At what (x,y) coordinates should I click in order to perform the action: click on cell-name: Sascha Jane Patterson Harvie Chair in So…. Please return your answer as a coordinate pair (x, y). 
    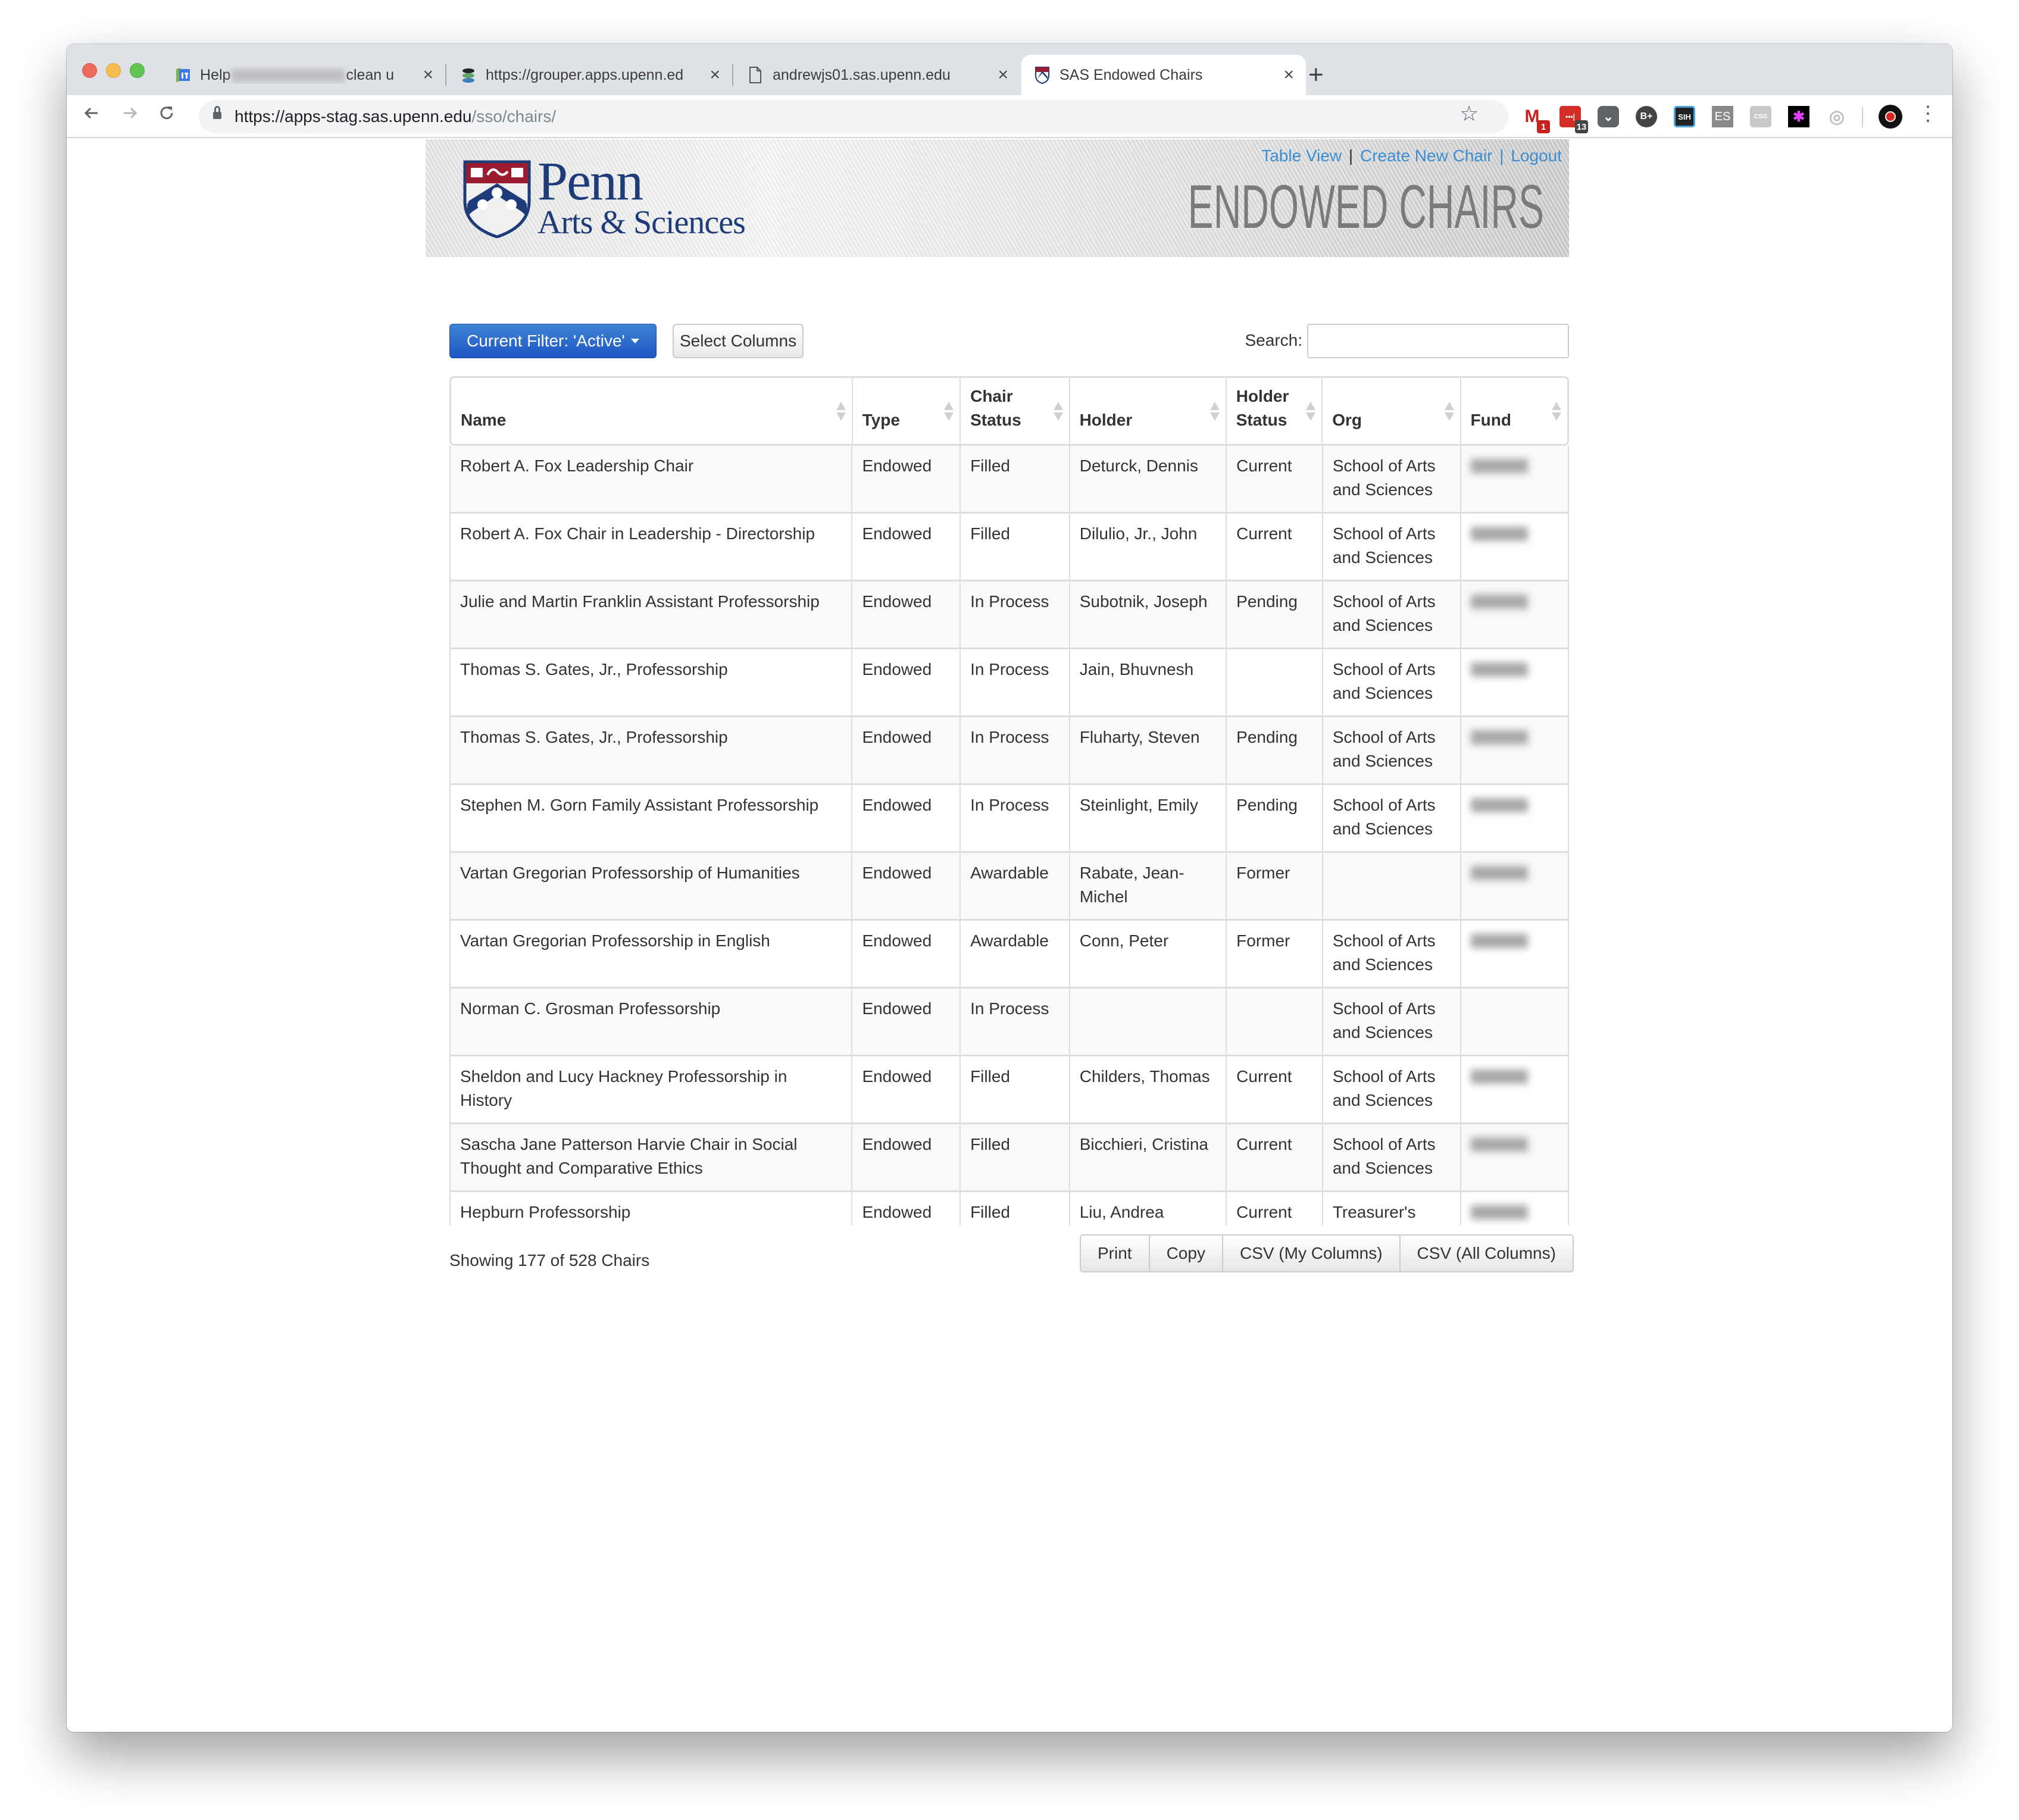
    Looking at the image, I should click on (652, 1157).